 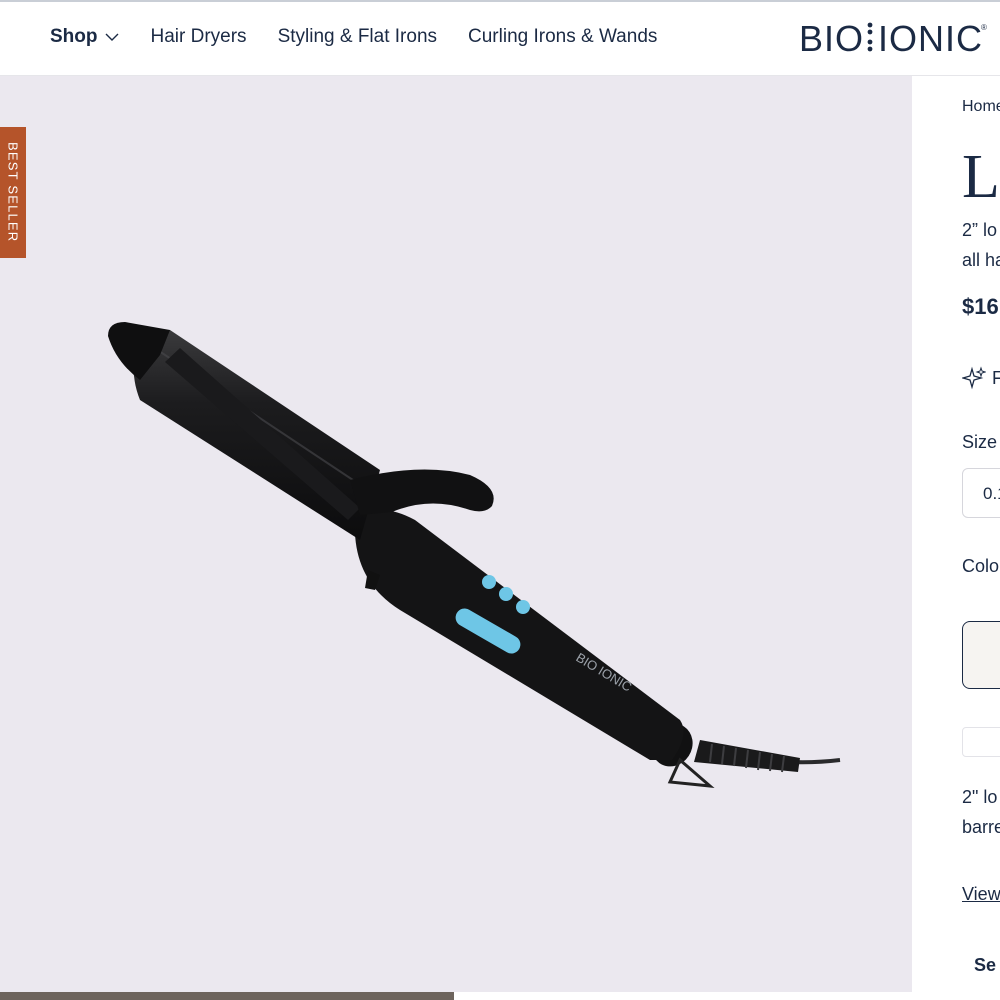 I want to click on nav-shop-label: Shop, so click(x=74, y=36).